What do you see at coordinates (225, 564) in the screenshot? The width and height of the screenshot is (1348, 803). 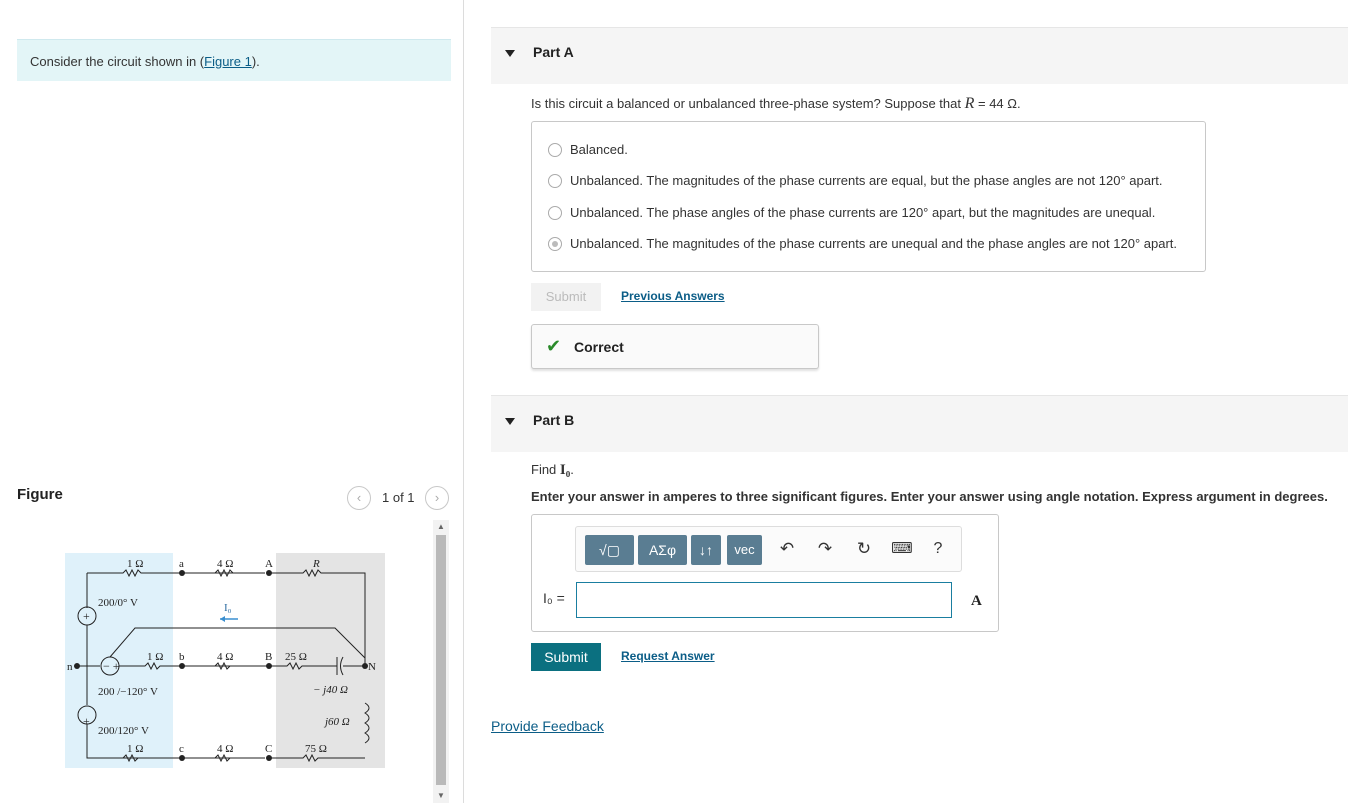 I see `label-r4a: 4 Ω` at bounding box center [225, 564].